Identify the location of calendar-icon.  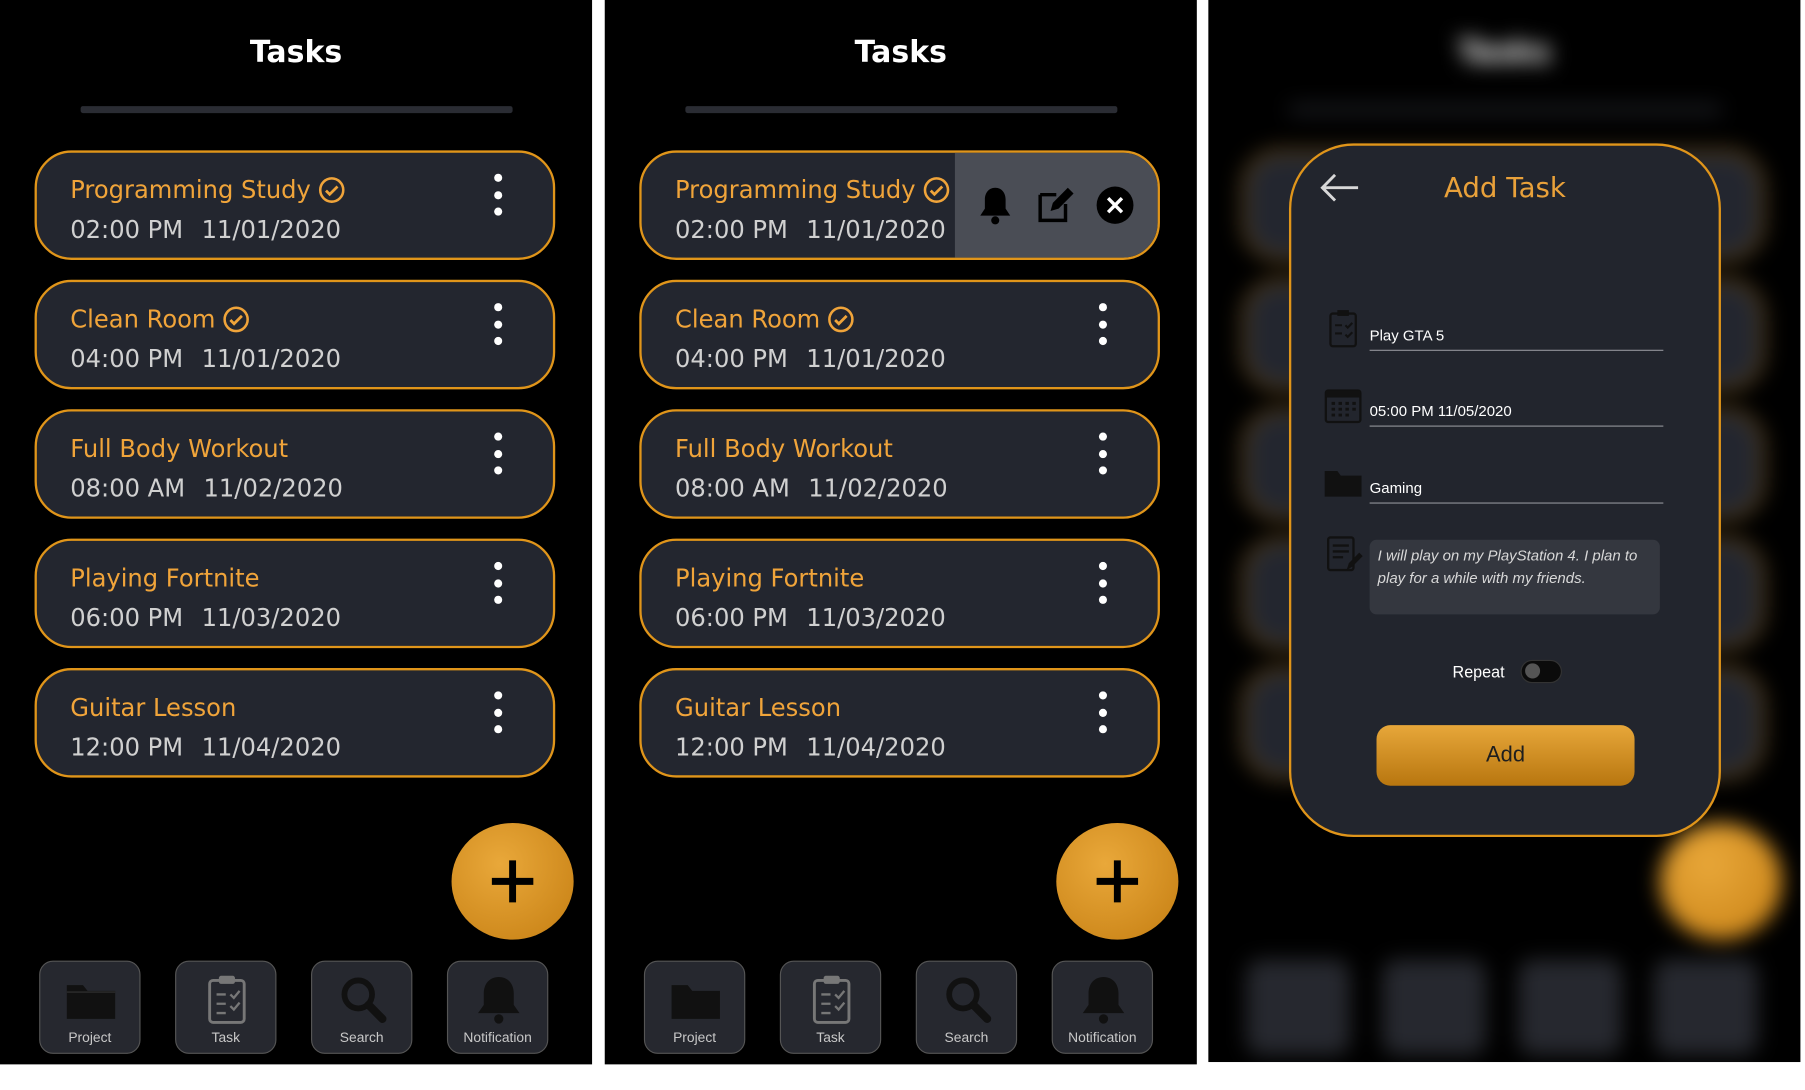
(1343, 406).